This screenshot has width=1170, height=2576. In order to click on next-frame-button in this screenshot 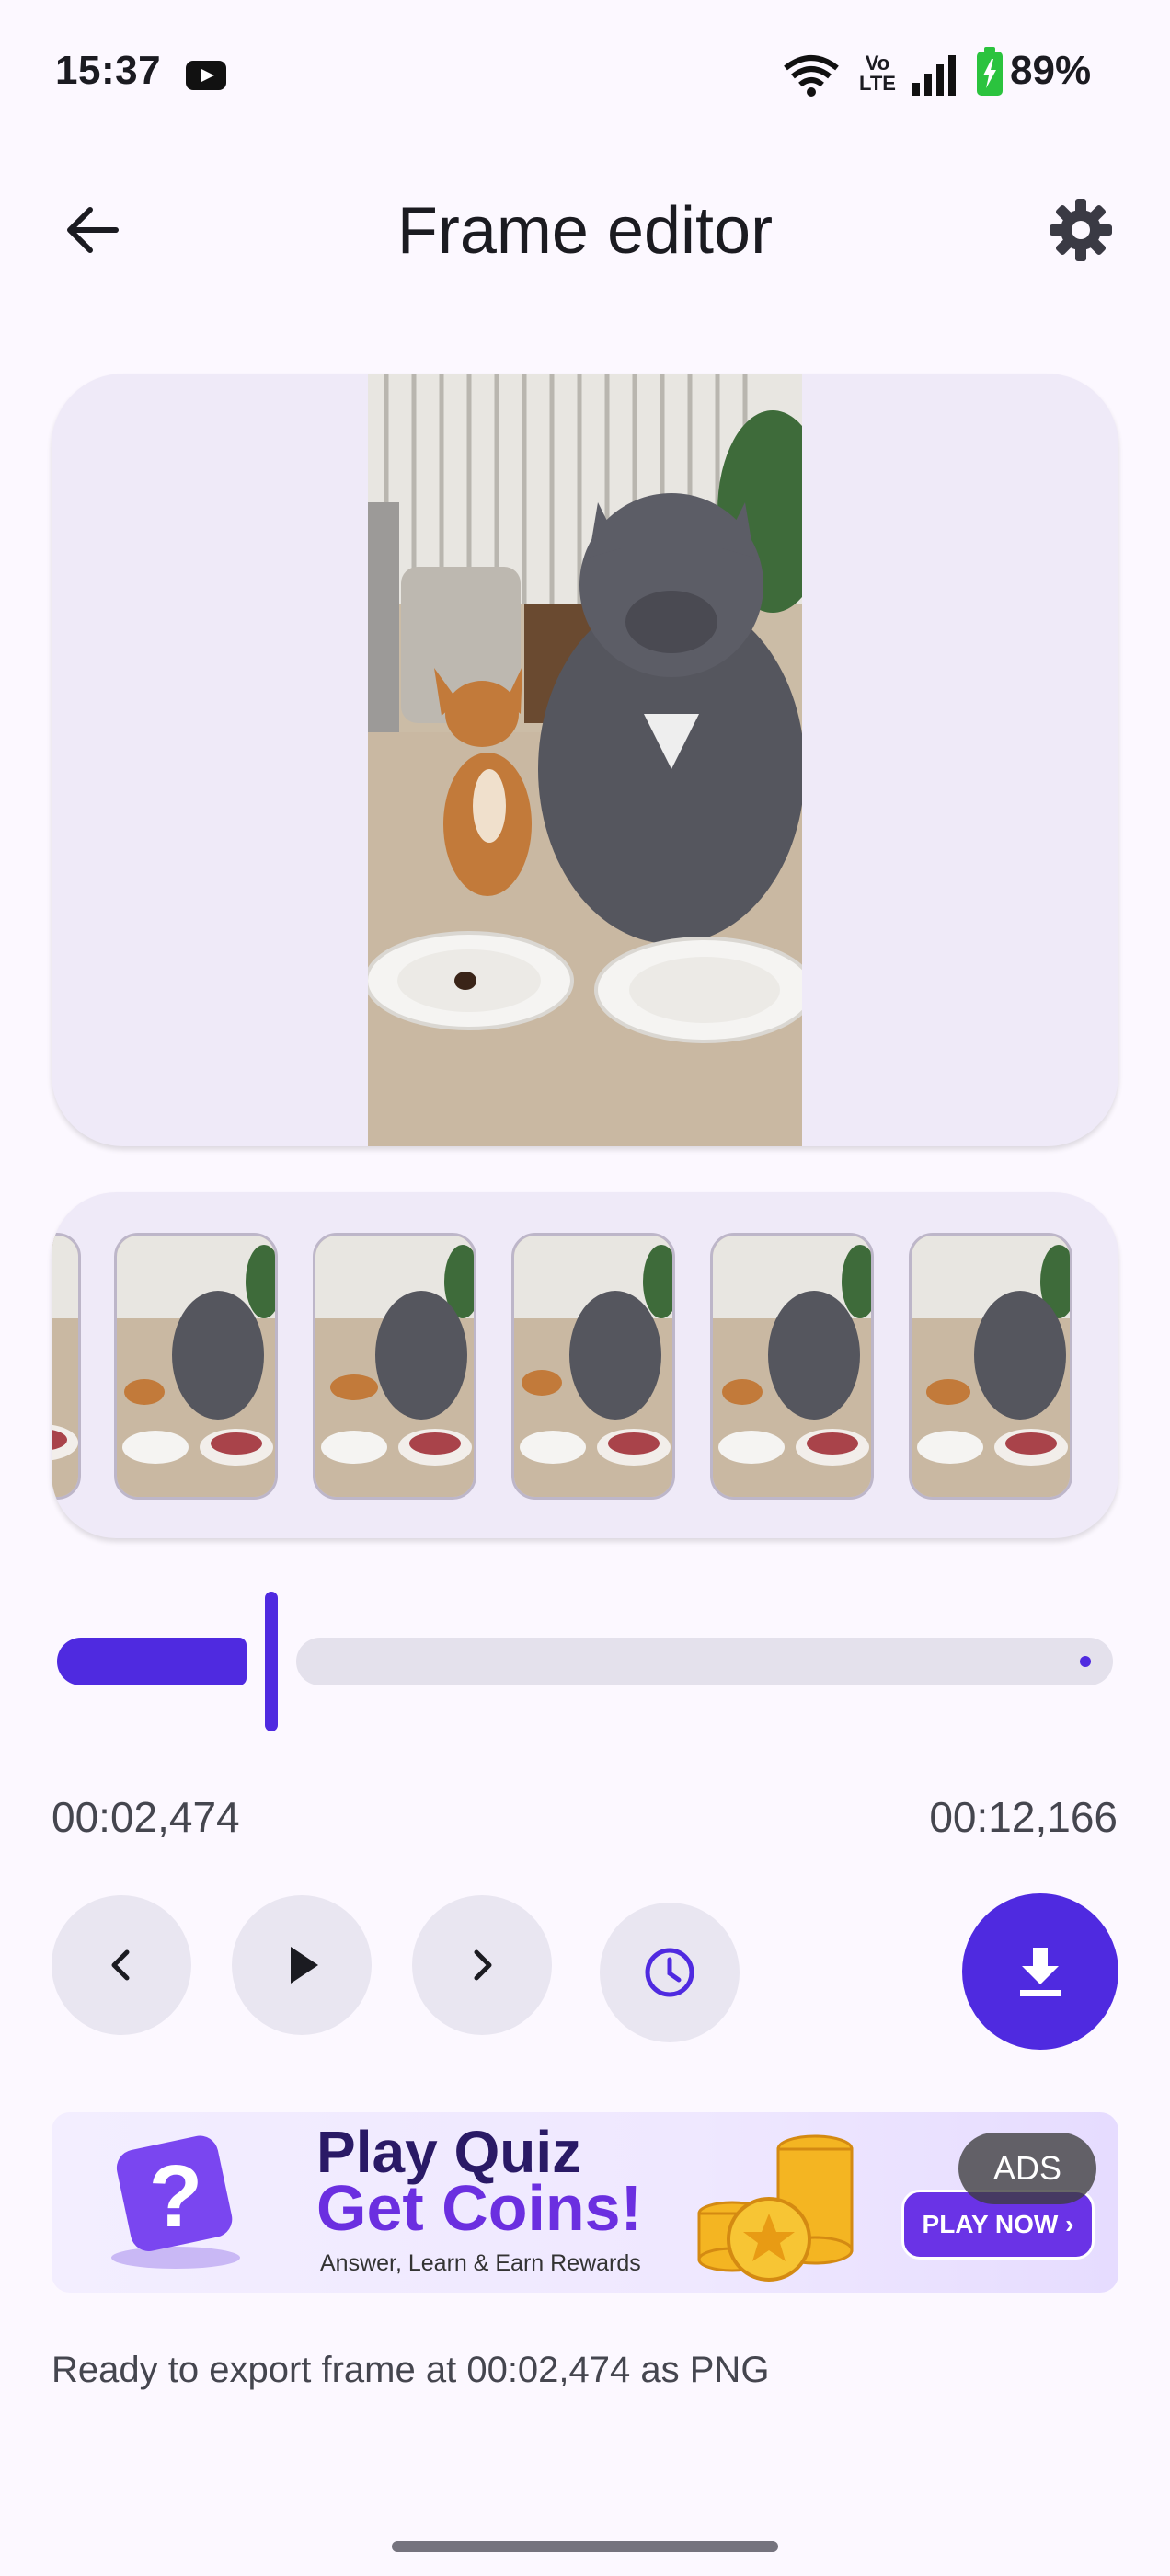, I will do `click(482, 1965)`.